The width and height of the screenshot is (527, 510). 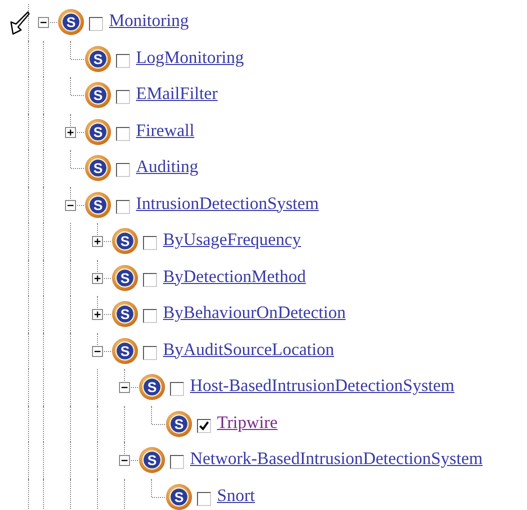 I want to click on tree-node-link: Firewall, so click(x=165, y=129).